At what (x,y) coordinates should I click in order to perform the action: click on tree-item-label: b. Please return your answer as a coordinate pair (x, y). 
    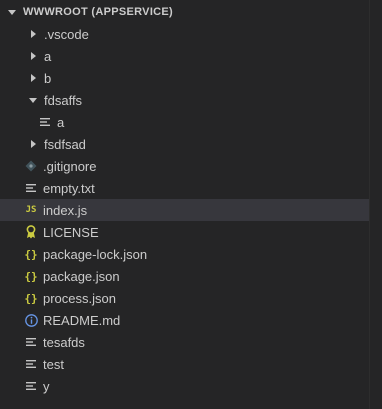
    Looking at the image, I should click on (48, 78).